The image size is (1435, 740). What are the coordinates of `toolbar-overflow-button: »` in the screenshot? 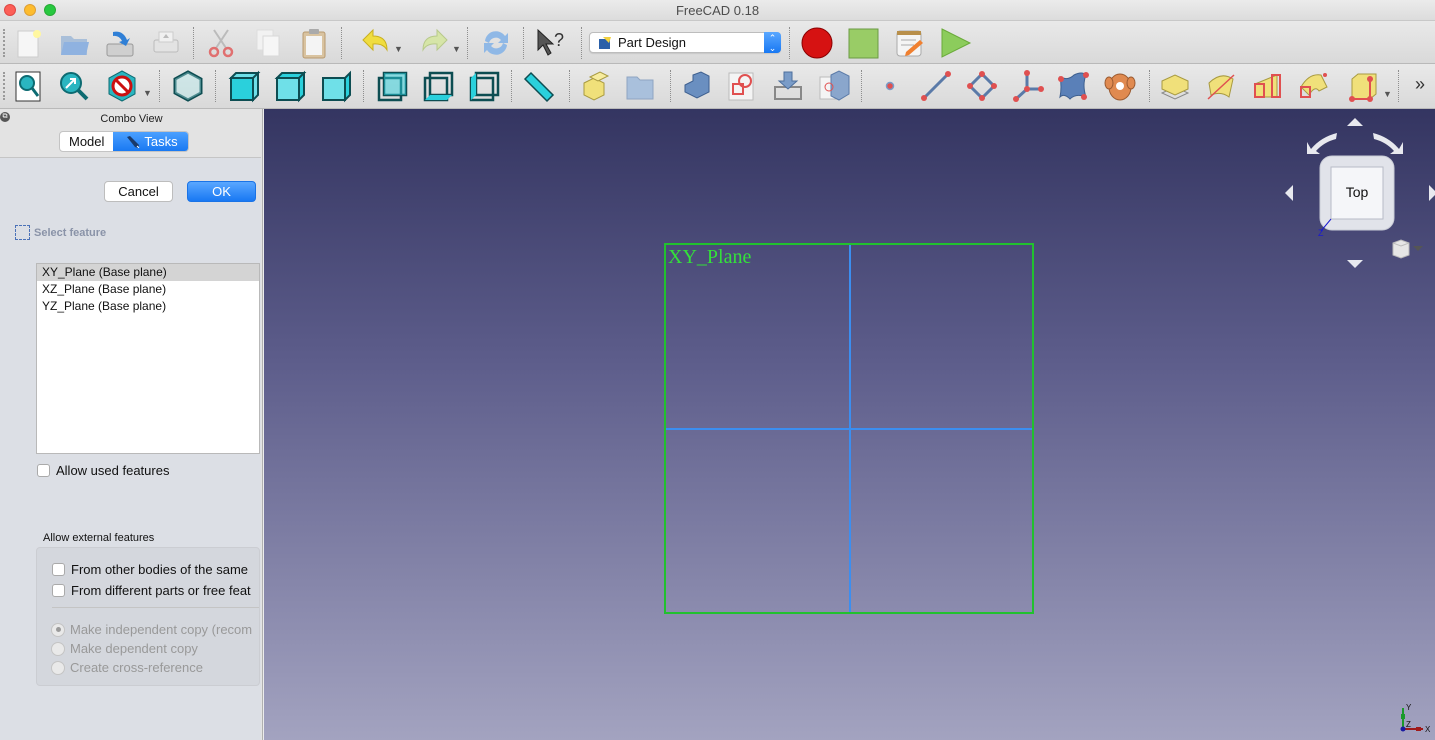 It's located at (1420, 84).